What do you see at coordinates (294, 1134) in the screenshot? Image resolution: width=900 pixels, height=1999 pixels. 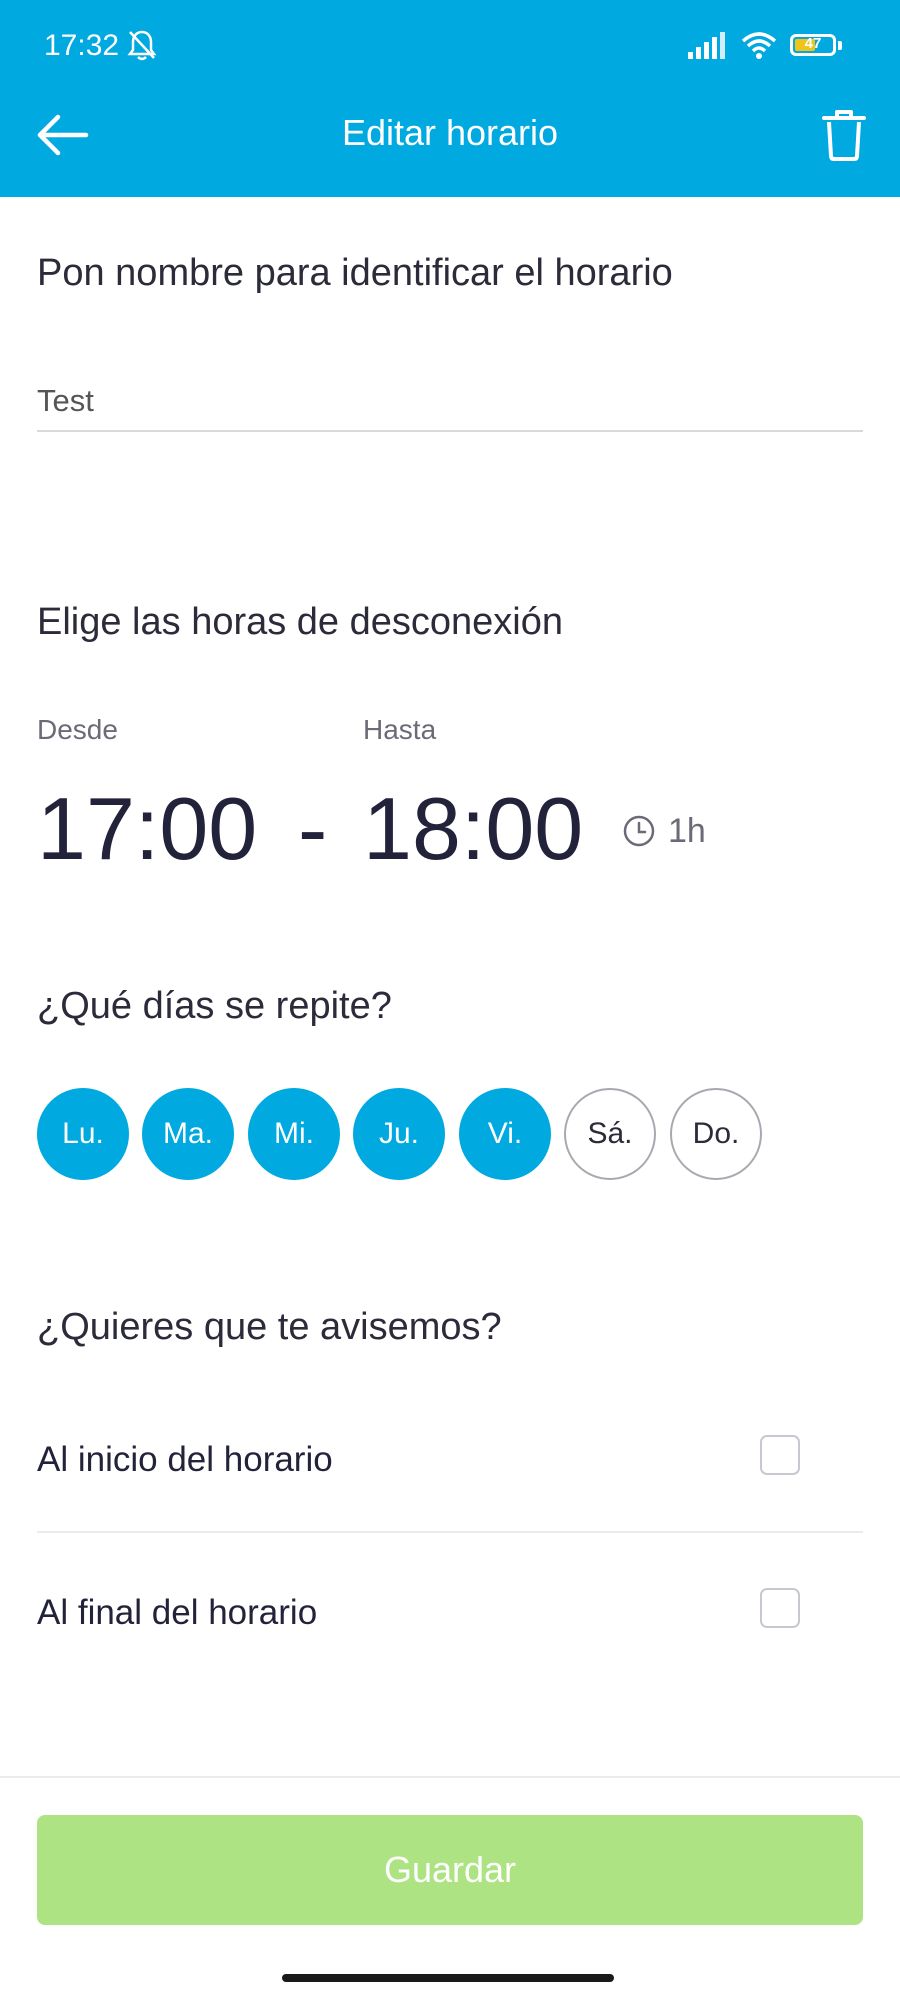 I see `day-toggle-wednesday: Mi.` at bounding box center [294, 1134].